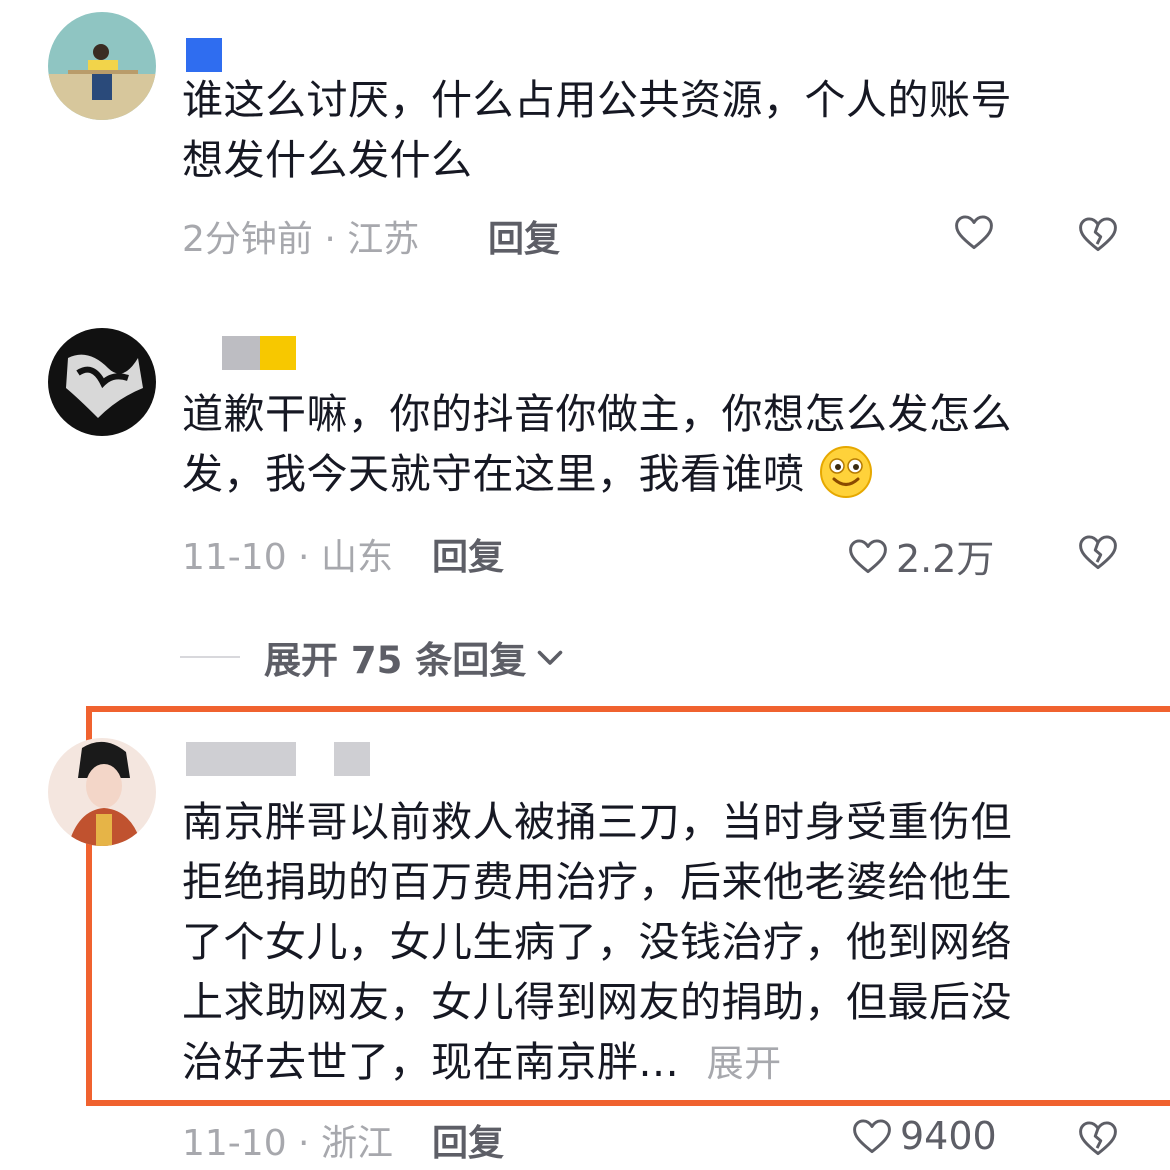 This screenshot has width=1170, height=1170. What do you see at coordinates (395, 660) in the screenshot?
I see `expand-replies-label: 展开 75 条回复` at bounding box center [395, 660].